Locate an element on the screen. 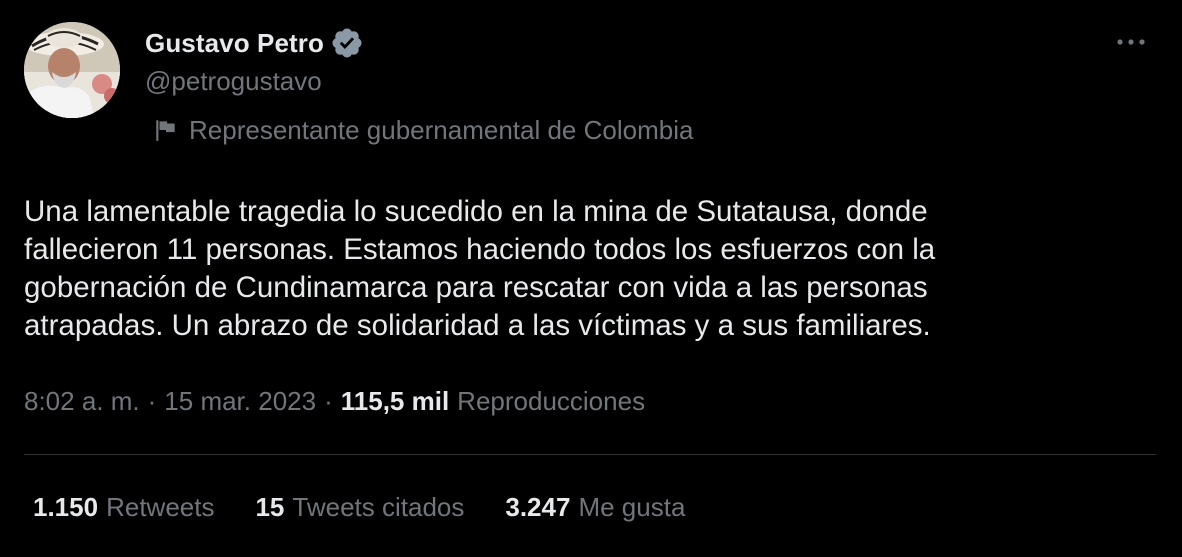 The height and width of the screenshot is (557, 1182). retweets-count: 1.150 is located at coordinates (65, 507).